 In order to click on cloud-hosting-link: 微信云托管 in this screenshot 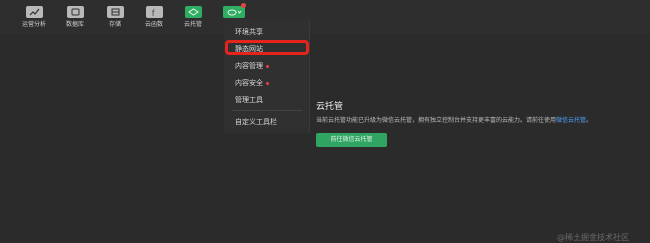, I will do `click(571, 120)`.